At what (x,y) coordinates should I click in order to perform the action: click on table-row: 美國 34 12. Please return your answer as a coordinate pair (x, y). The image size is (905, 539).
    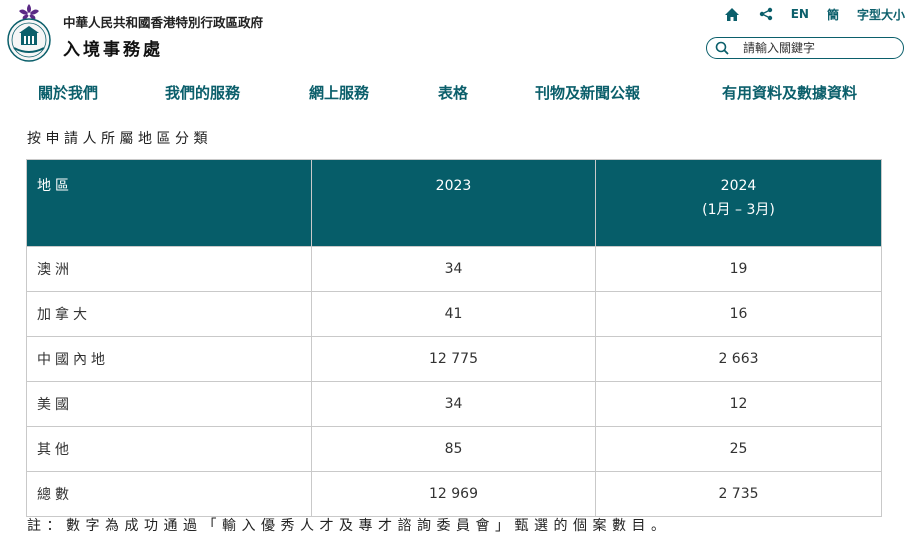
    Looking at the image, I should click on (454, 404).